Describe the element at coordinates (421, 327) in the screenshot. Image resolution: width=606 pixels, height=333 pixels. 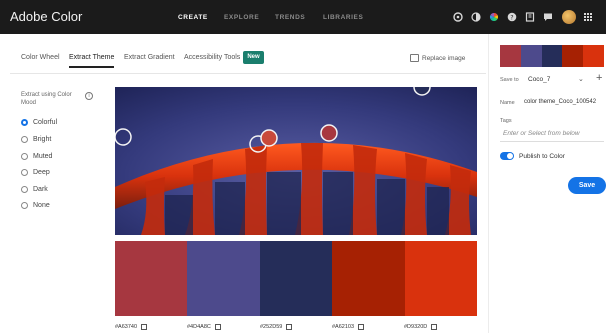
I see `hex-label-5: #D9320D` at that location.